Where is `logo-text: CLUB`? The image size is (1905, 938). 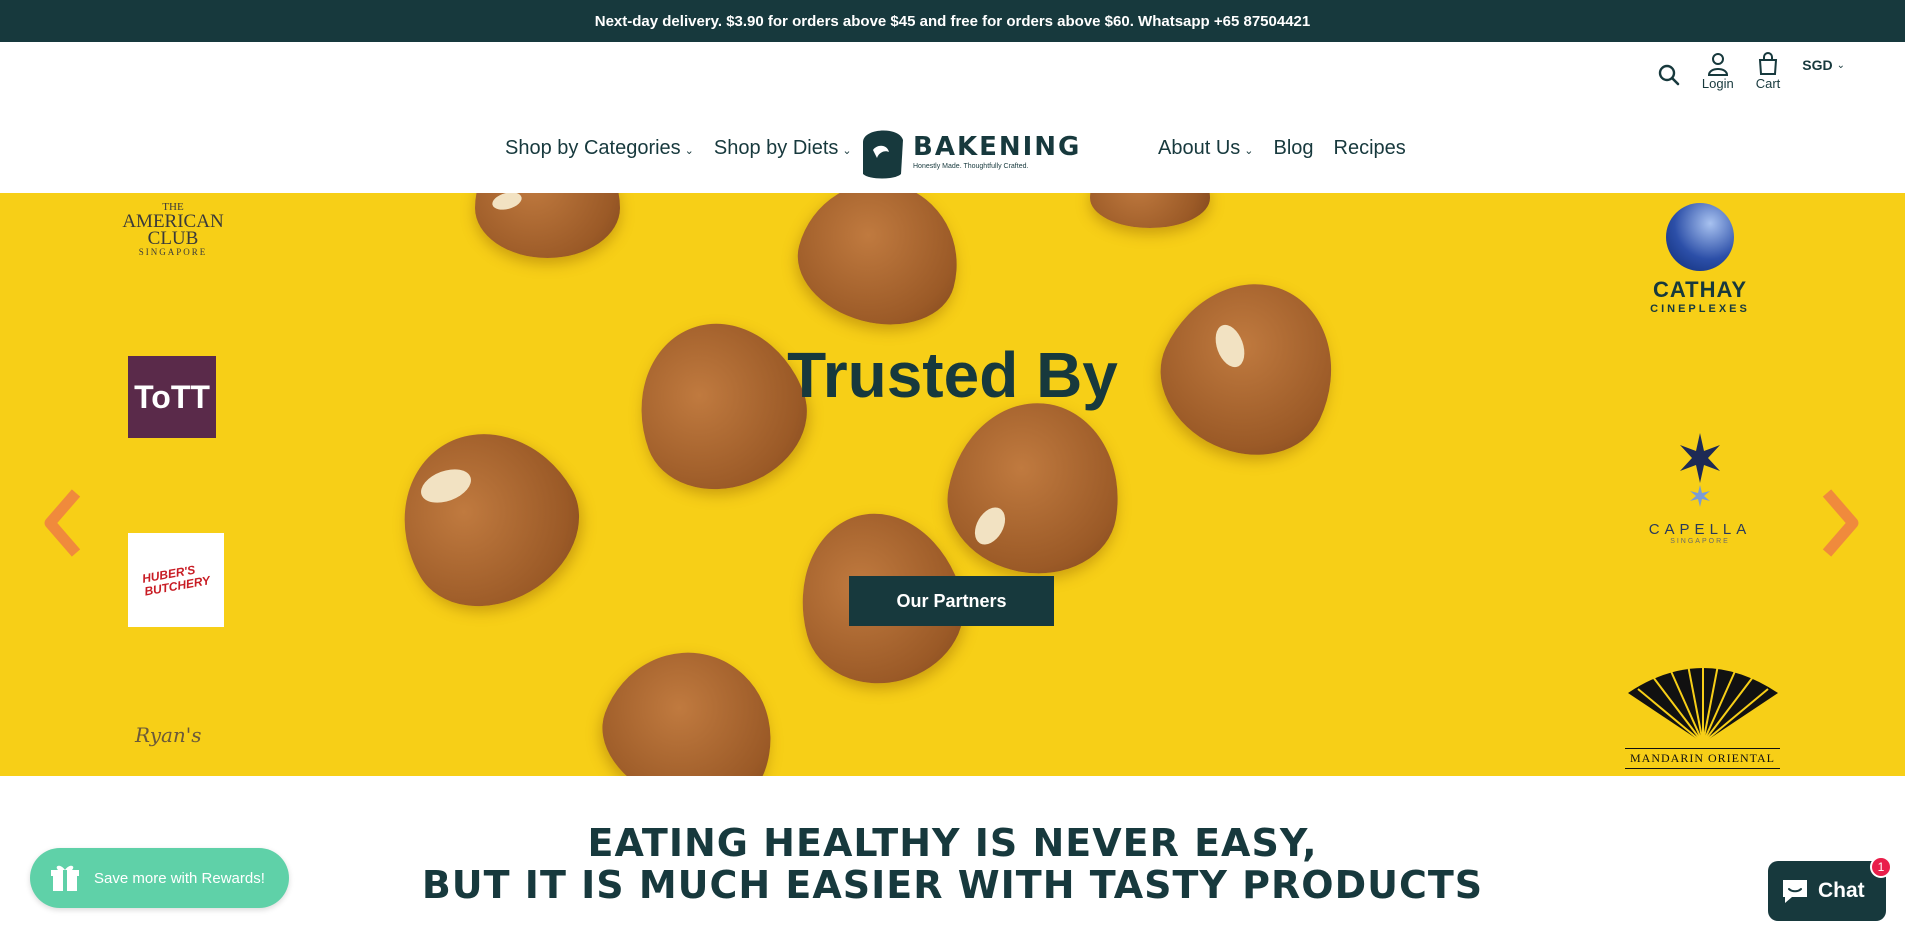 logo-text: CLUB is located at coordinates (173, 238).